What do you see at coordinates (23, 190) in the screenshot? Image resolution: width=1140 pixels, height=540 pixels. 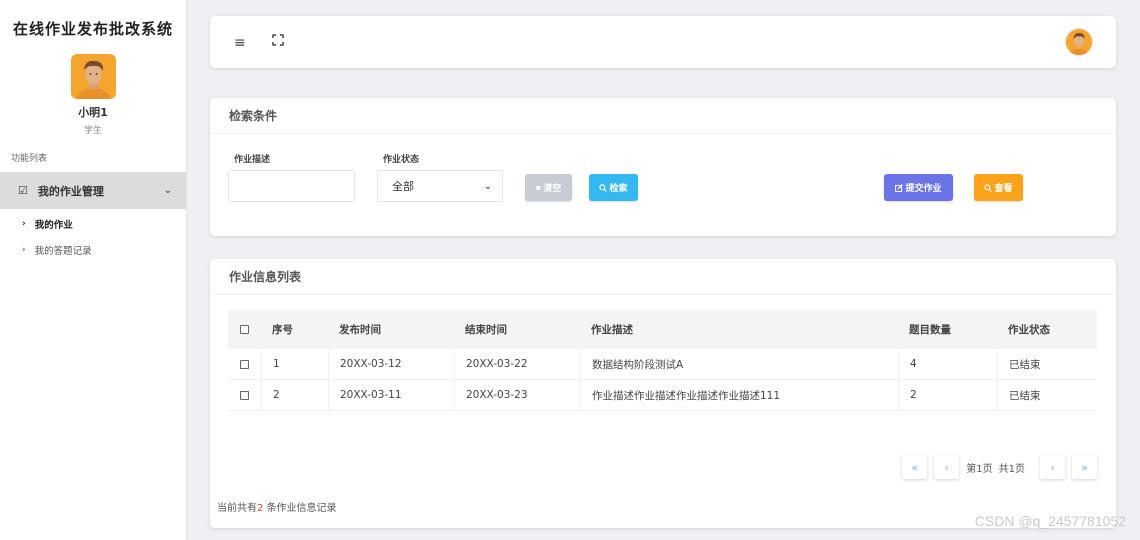 I see `checkbox-icon: ☑` at bounding box center [23, 190].